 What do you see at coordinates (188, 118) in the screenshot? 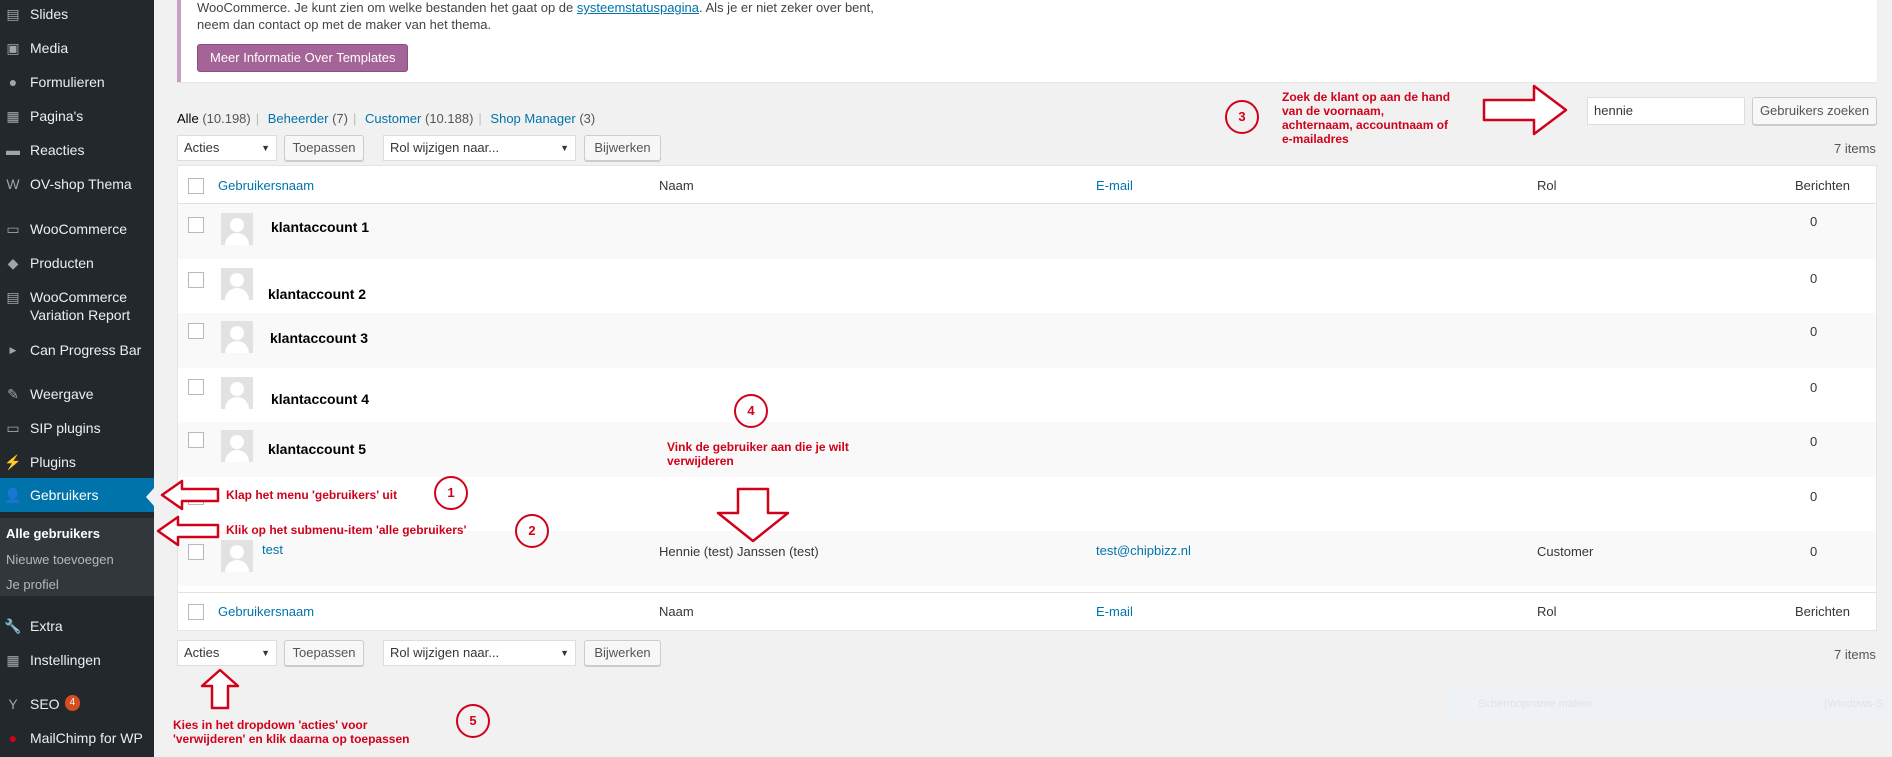
I see `filter-all: Alle` at bounding box center [188, 118].